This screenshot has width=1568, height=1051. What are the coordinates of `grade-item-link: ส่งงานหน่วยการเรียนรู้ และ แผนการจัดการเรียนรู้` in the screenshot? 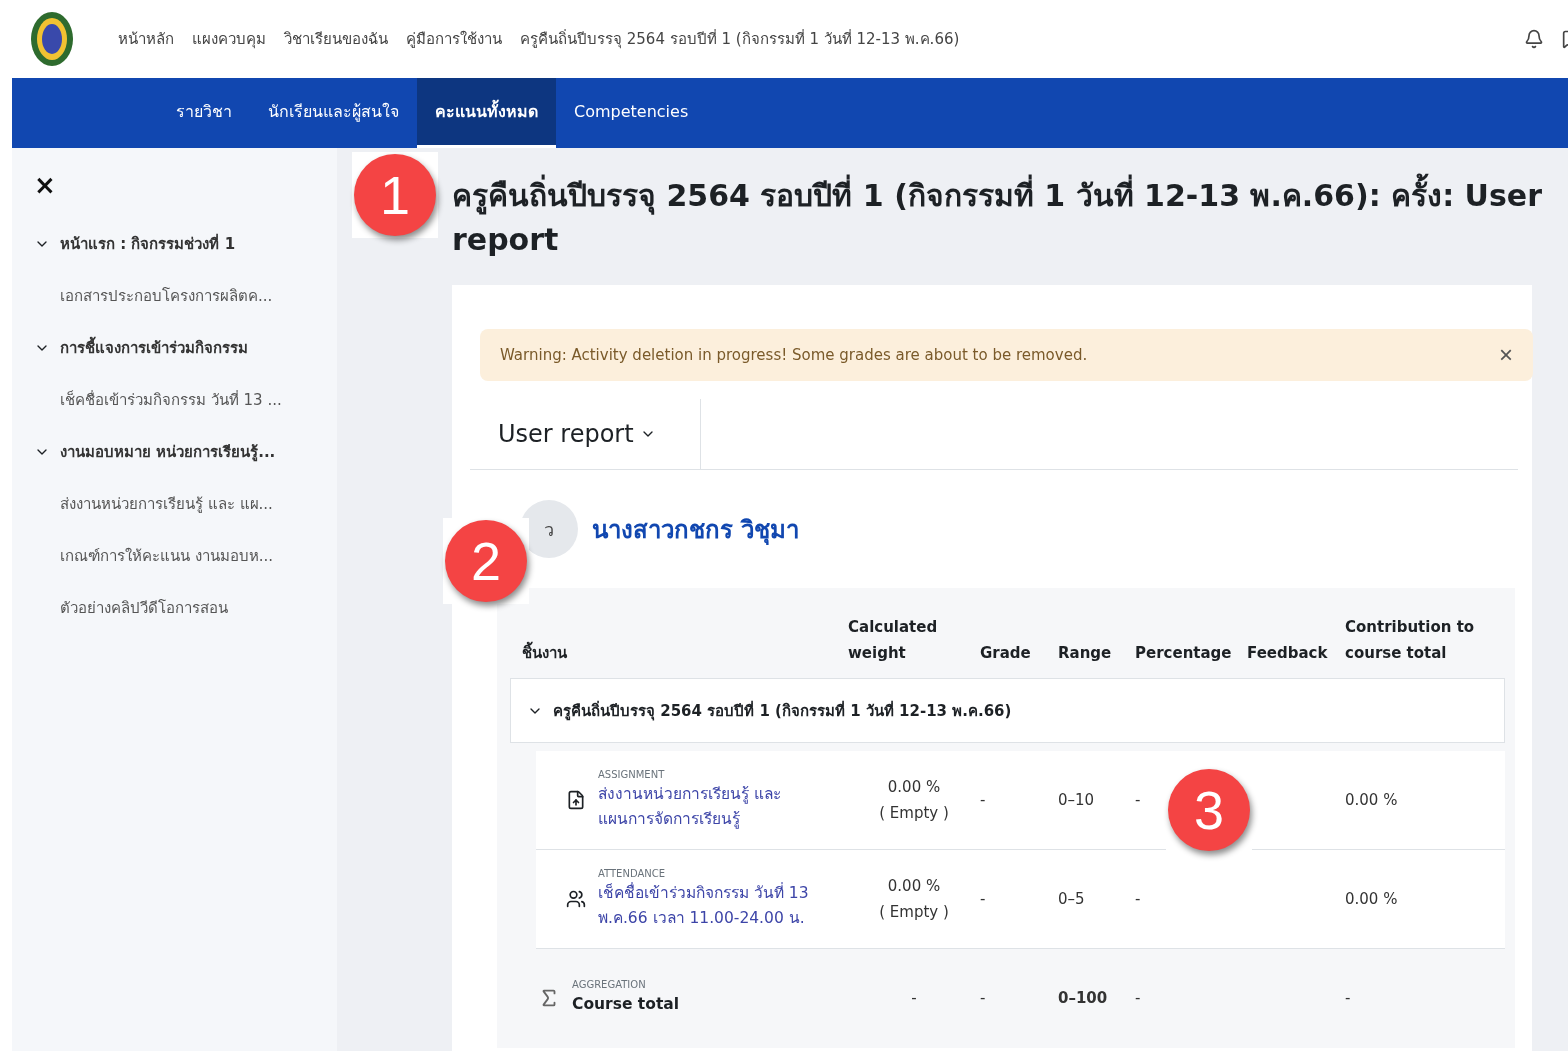 It's located at (710, 806).